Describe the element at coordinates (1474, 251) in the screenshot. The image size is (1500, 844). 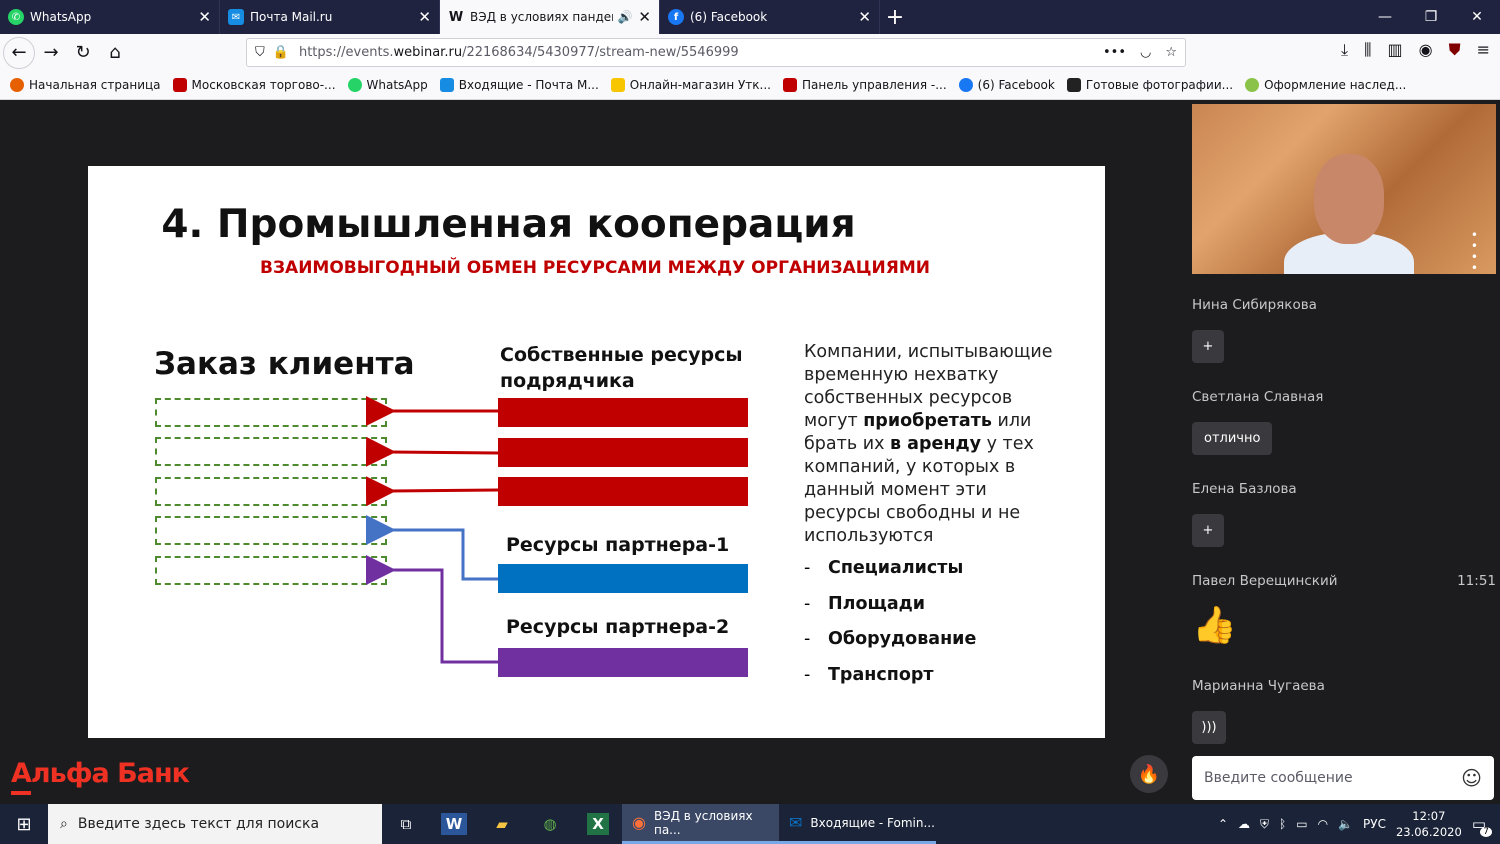
I see `more-vertical-icon: • • • •` at that location.